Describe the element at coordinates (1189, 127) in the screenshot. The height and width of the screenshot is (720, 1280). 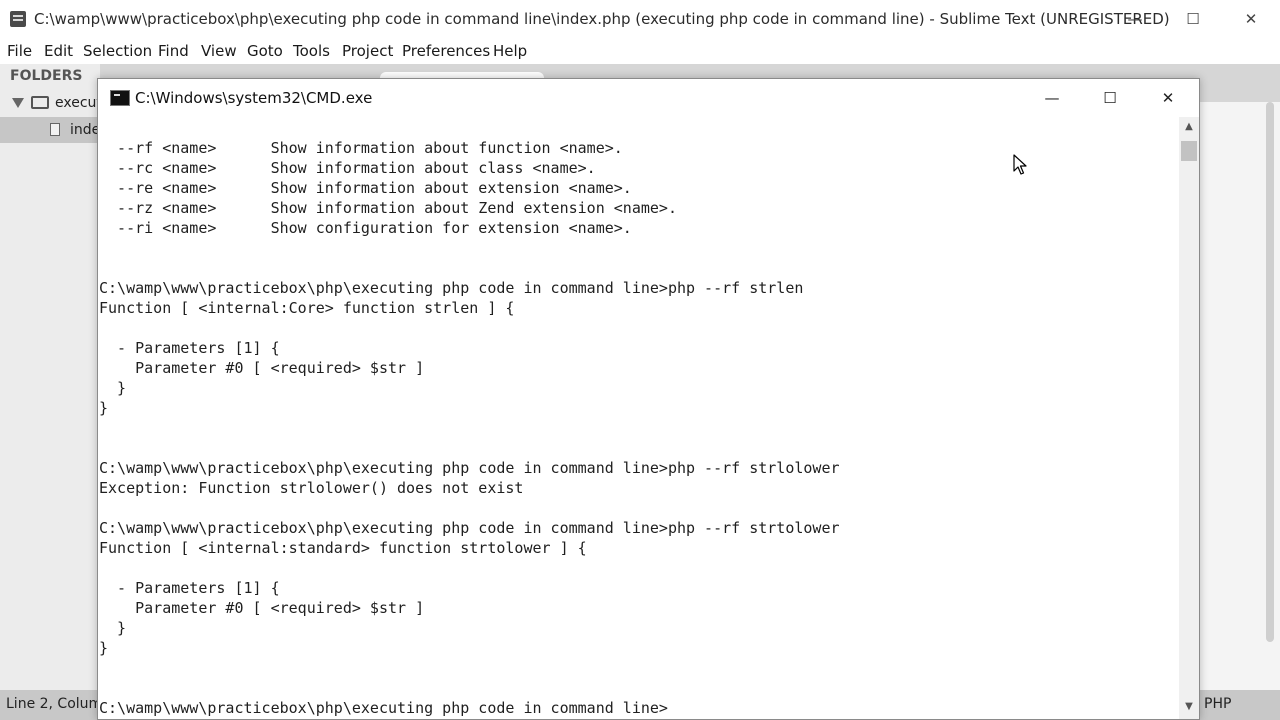
I see `scroll-up-arrow-icon: ▲` at that location.